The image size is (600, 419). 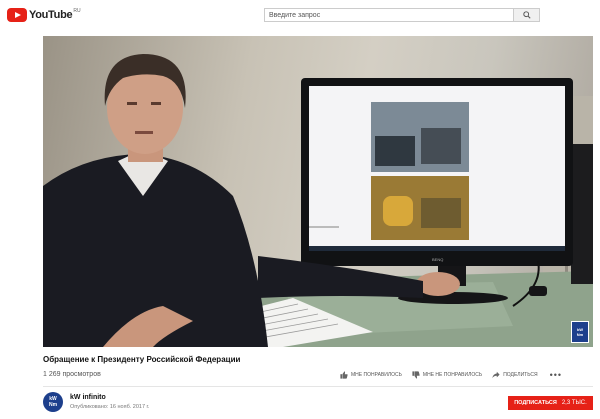 I want to click on thumbs-up-icon, so click(x=344, y=375).